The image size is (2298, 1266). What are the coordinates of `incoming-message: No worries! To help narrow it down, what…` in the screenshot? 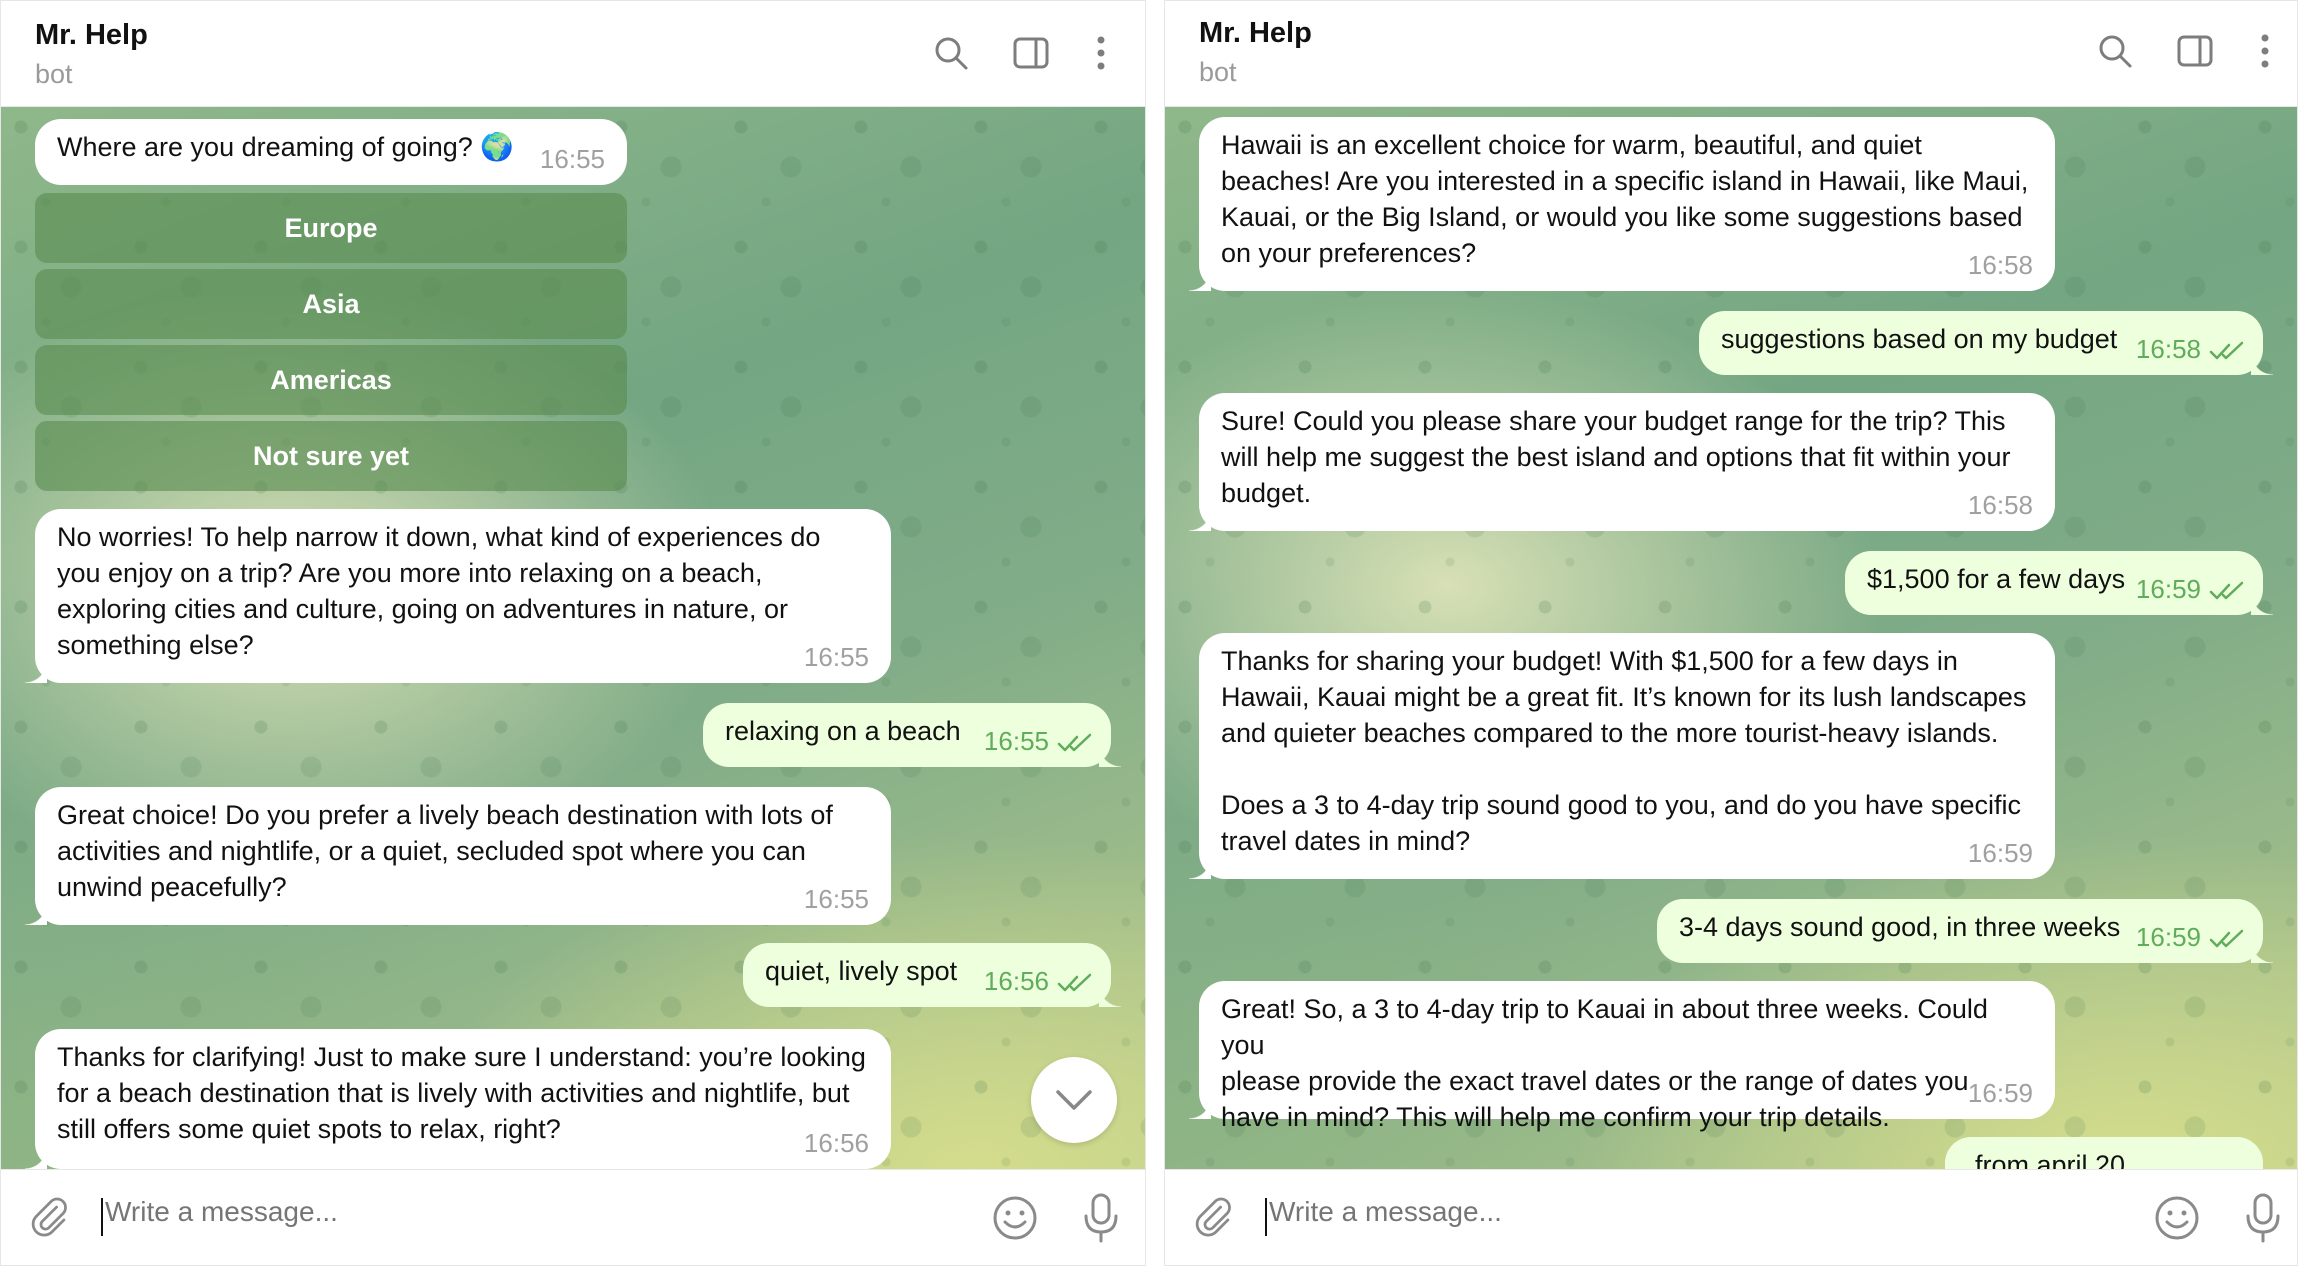 It's located at (458, 596).